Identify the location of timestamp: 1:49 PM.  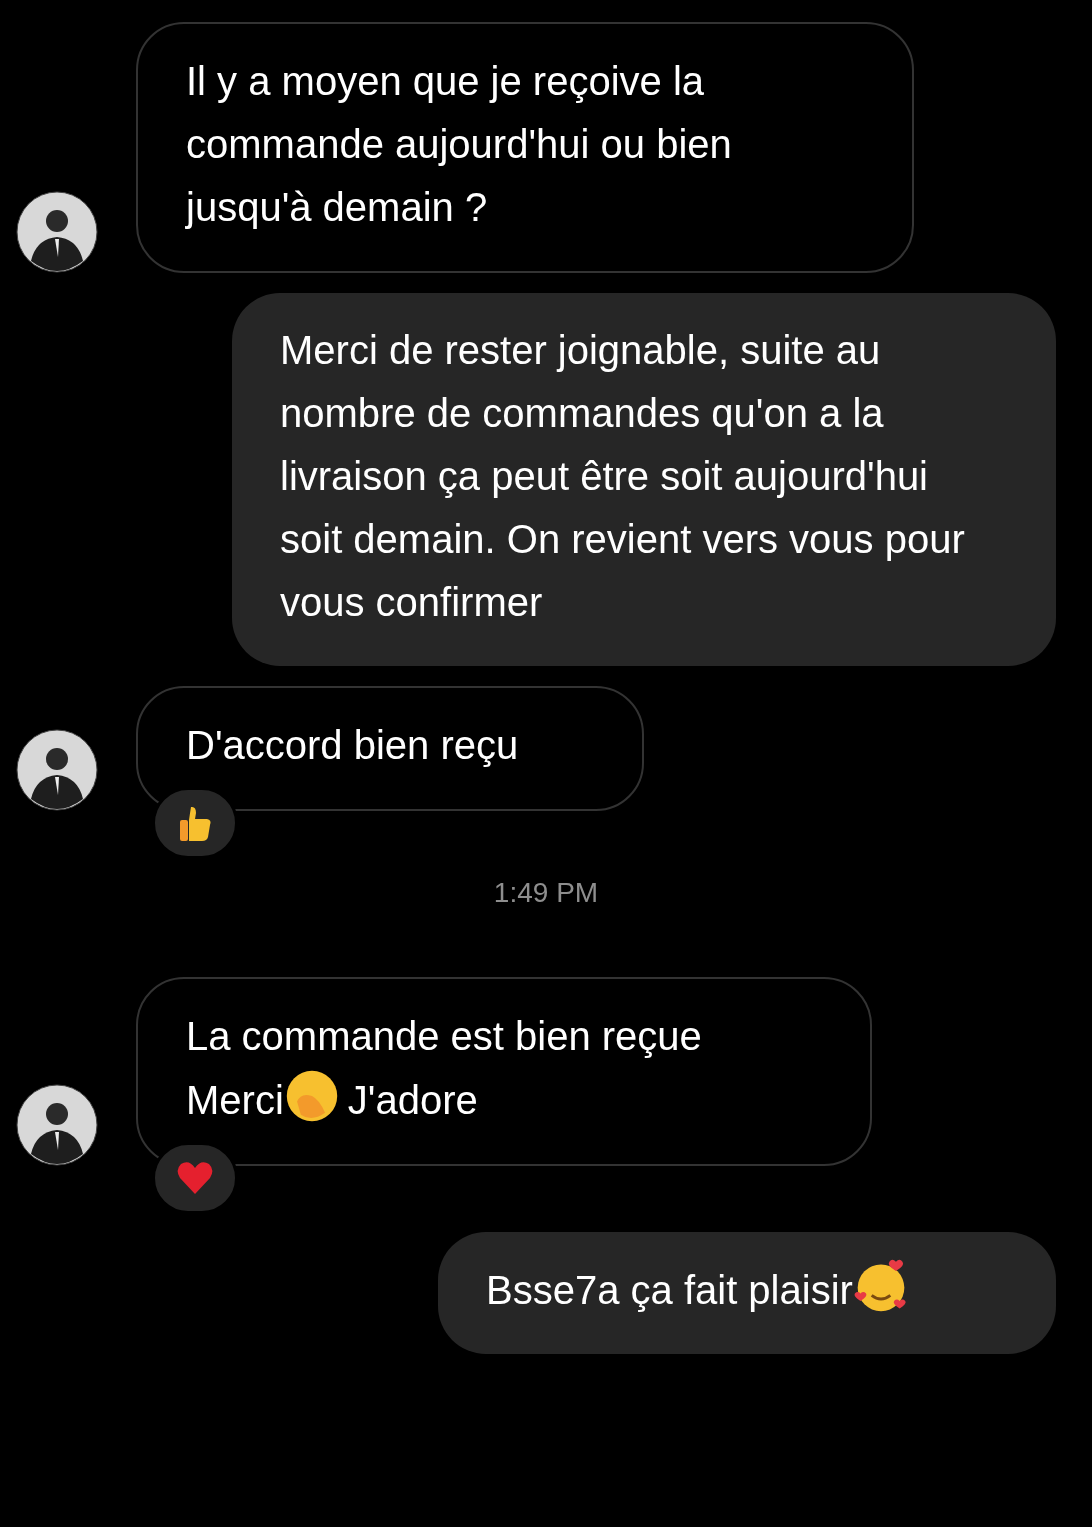
(546, 893).